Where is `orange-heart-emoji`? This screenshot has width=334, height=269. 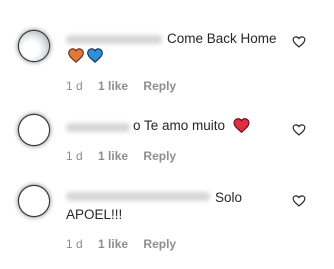
orange-heart-emoji is located at coordinates (76, 55).